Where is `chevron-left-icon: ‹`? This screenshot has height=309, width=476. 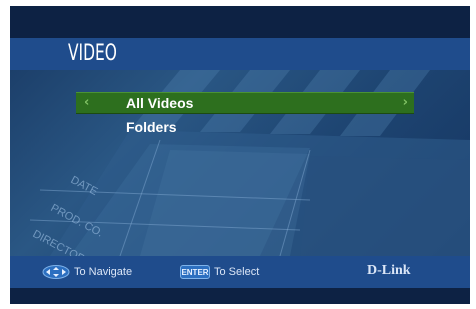 chevron-left-icon: ‹ is located at coordinates (87, 102).